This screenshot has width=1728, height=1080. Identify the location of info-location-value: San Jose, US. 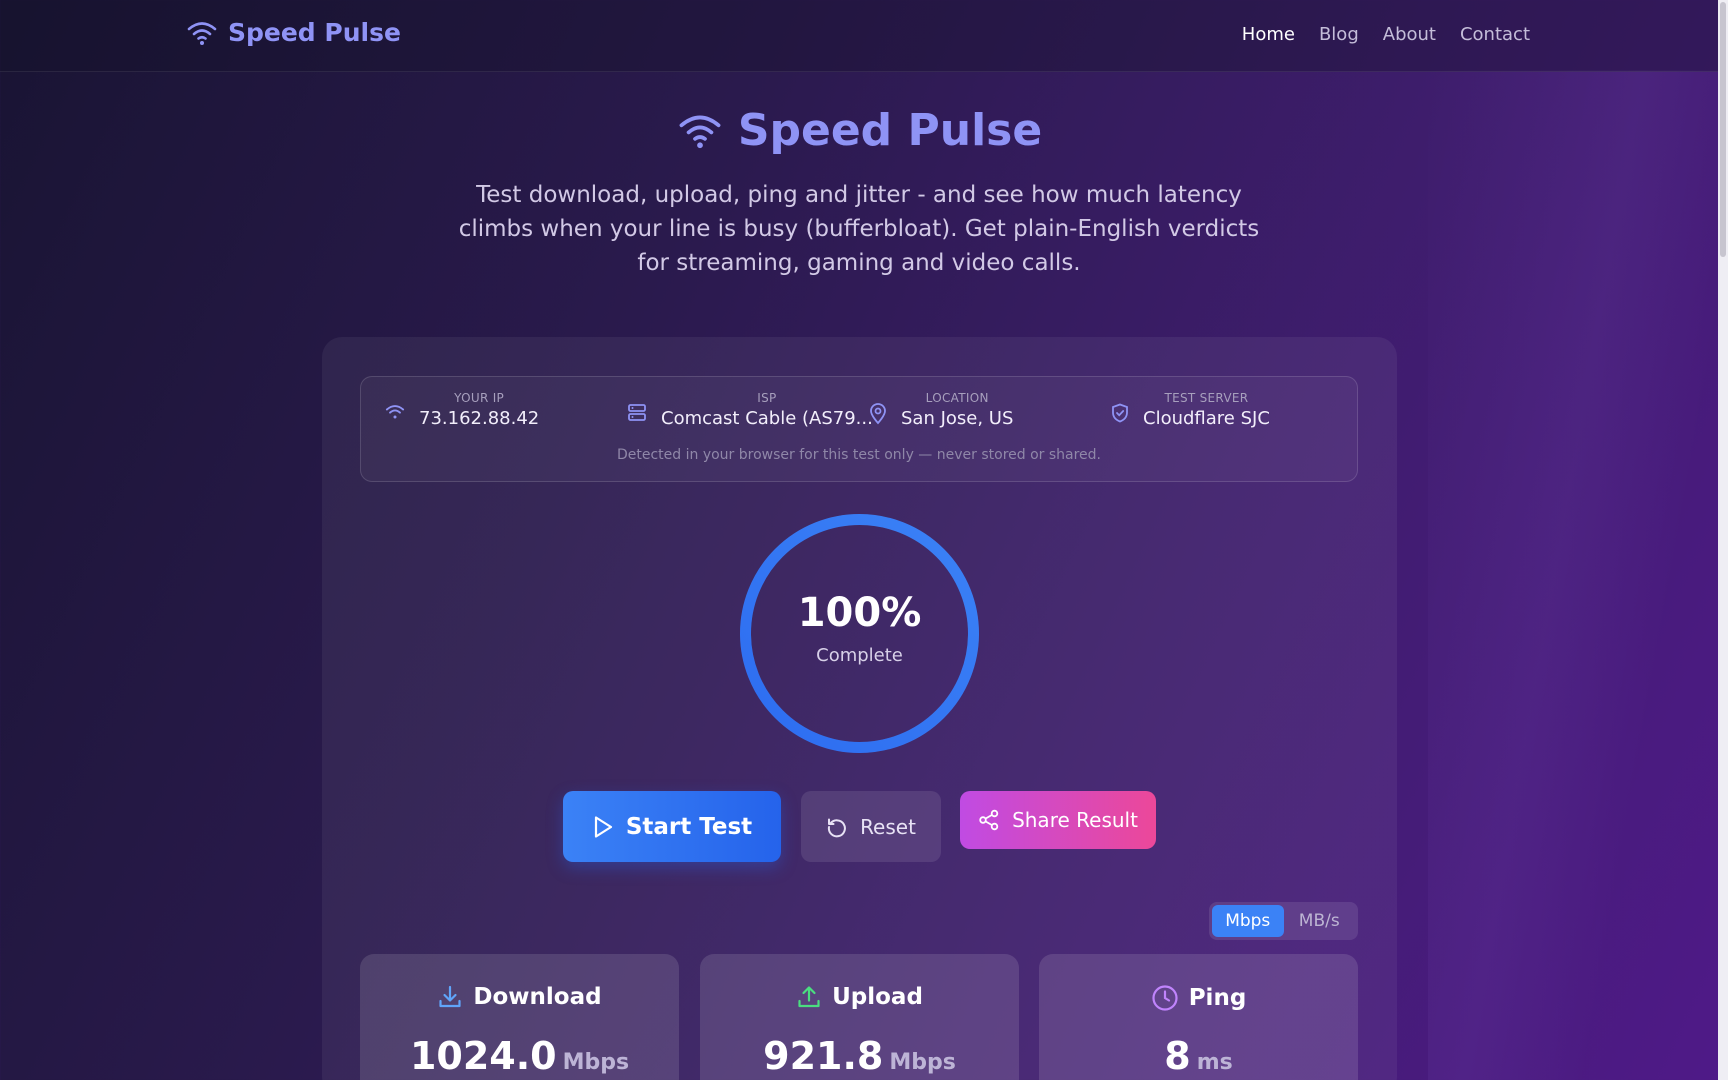
(957, 418).